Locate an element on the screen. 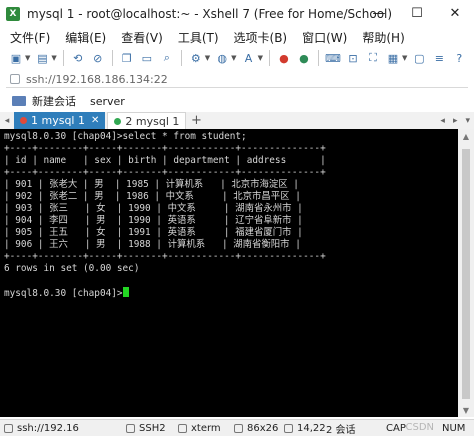 This screenshot has width=474, height=436. xftp-icon: ● is located at coordinates (284, 58).